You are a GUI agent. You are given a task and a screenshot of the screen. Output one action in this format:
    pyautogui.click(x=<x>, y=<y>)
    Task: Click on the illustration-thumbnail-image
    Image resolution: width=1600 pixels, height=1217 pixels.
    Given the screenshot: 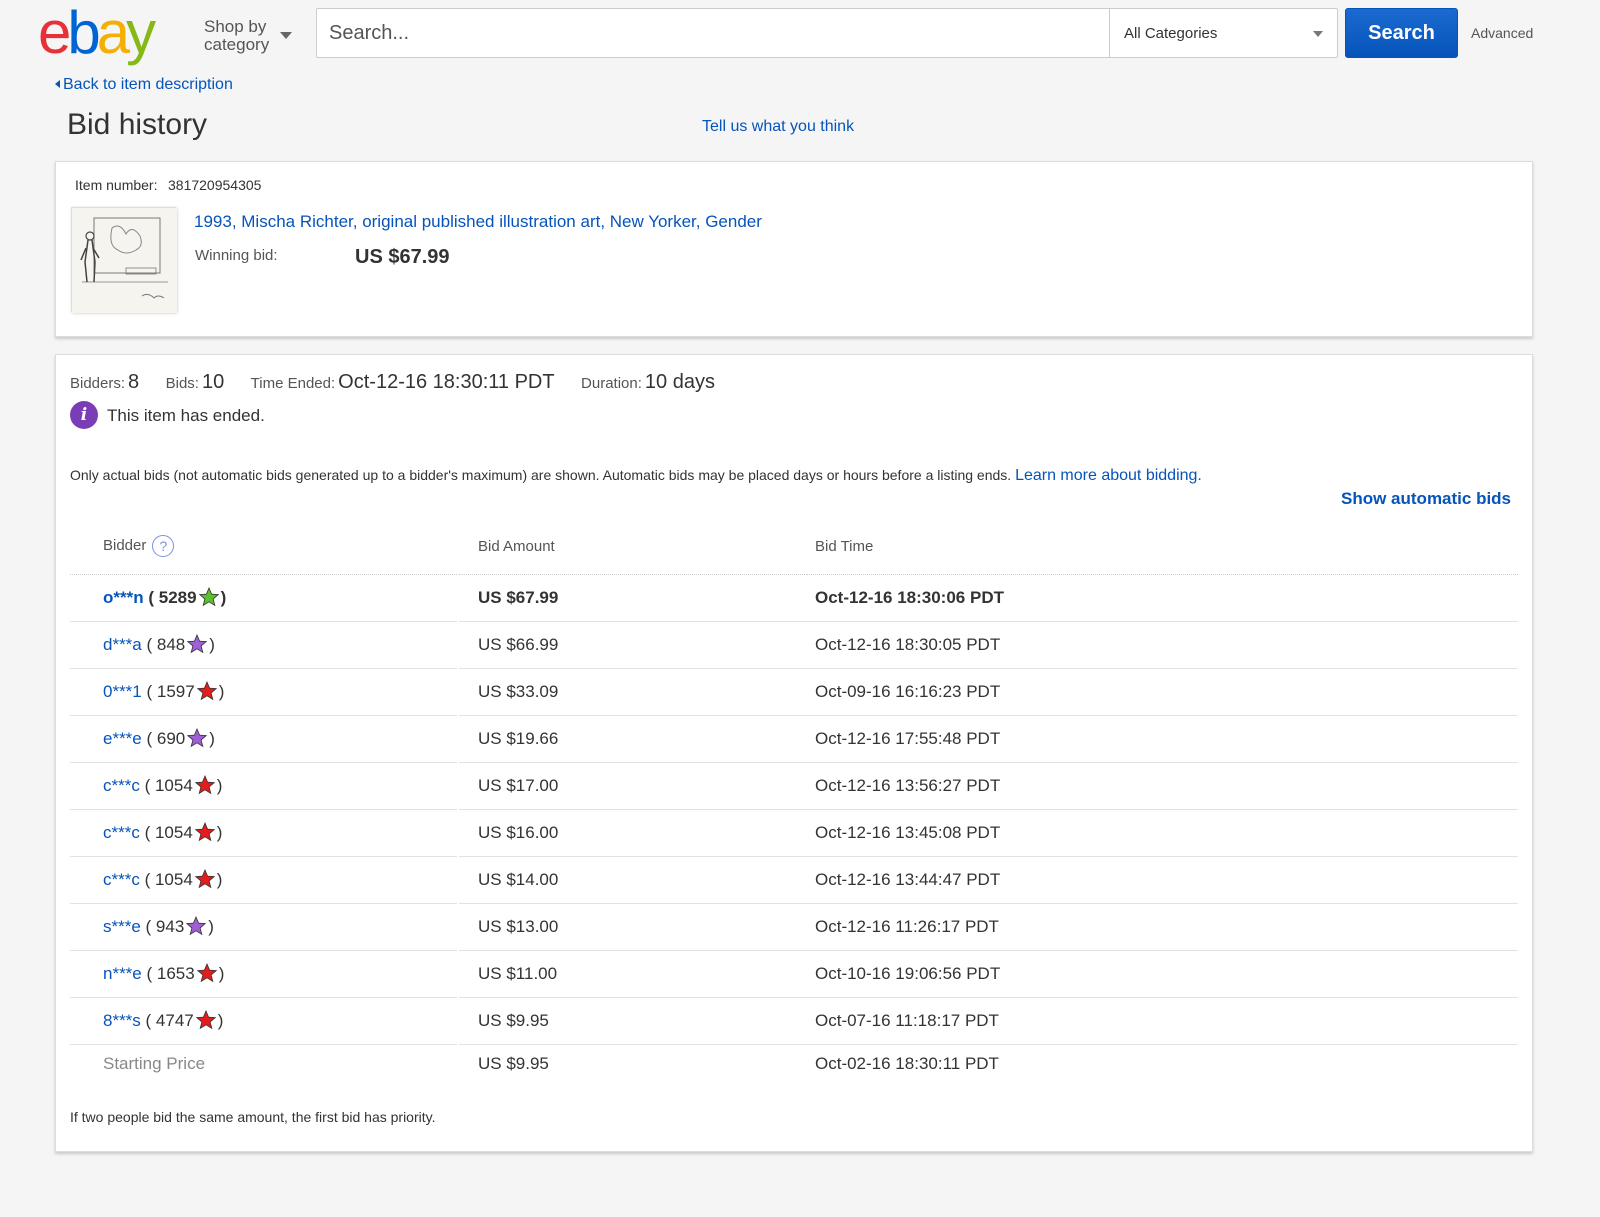 What is the action you would take?
    pyautogui.click(x=124, y=260)
    